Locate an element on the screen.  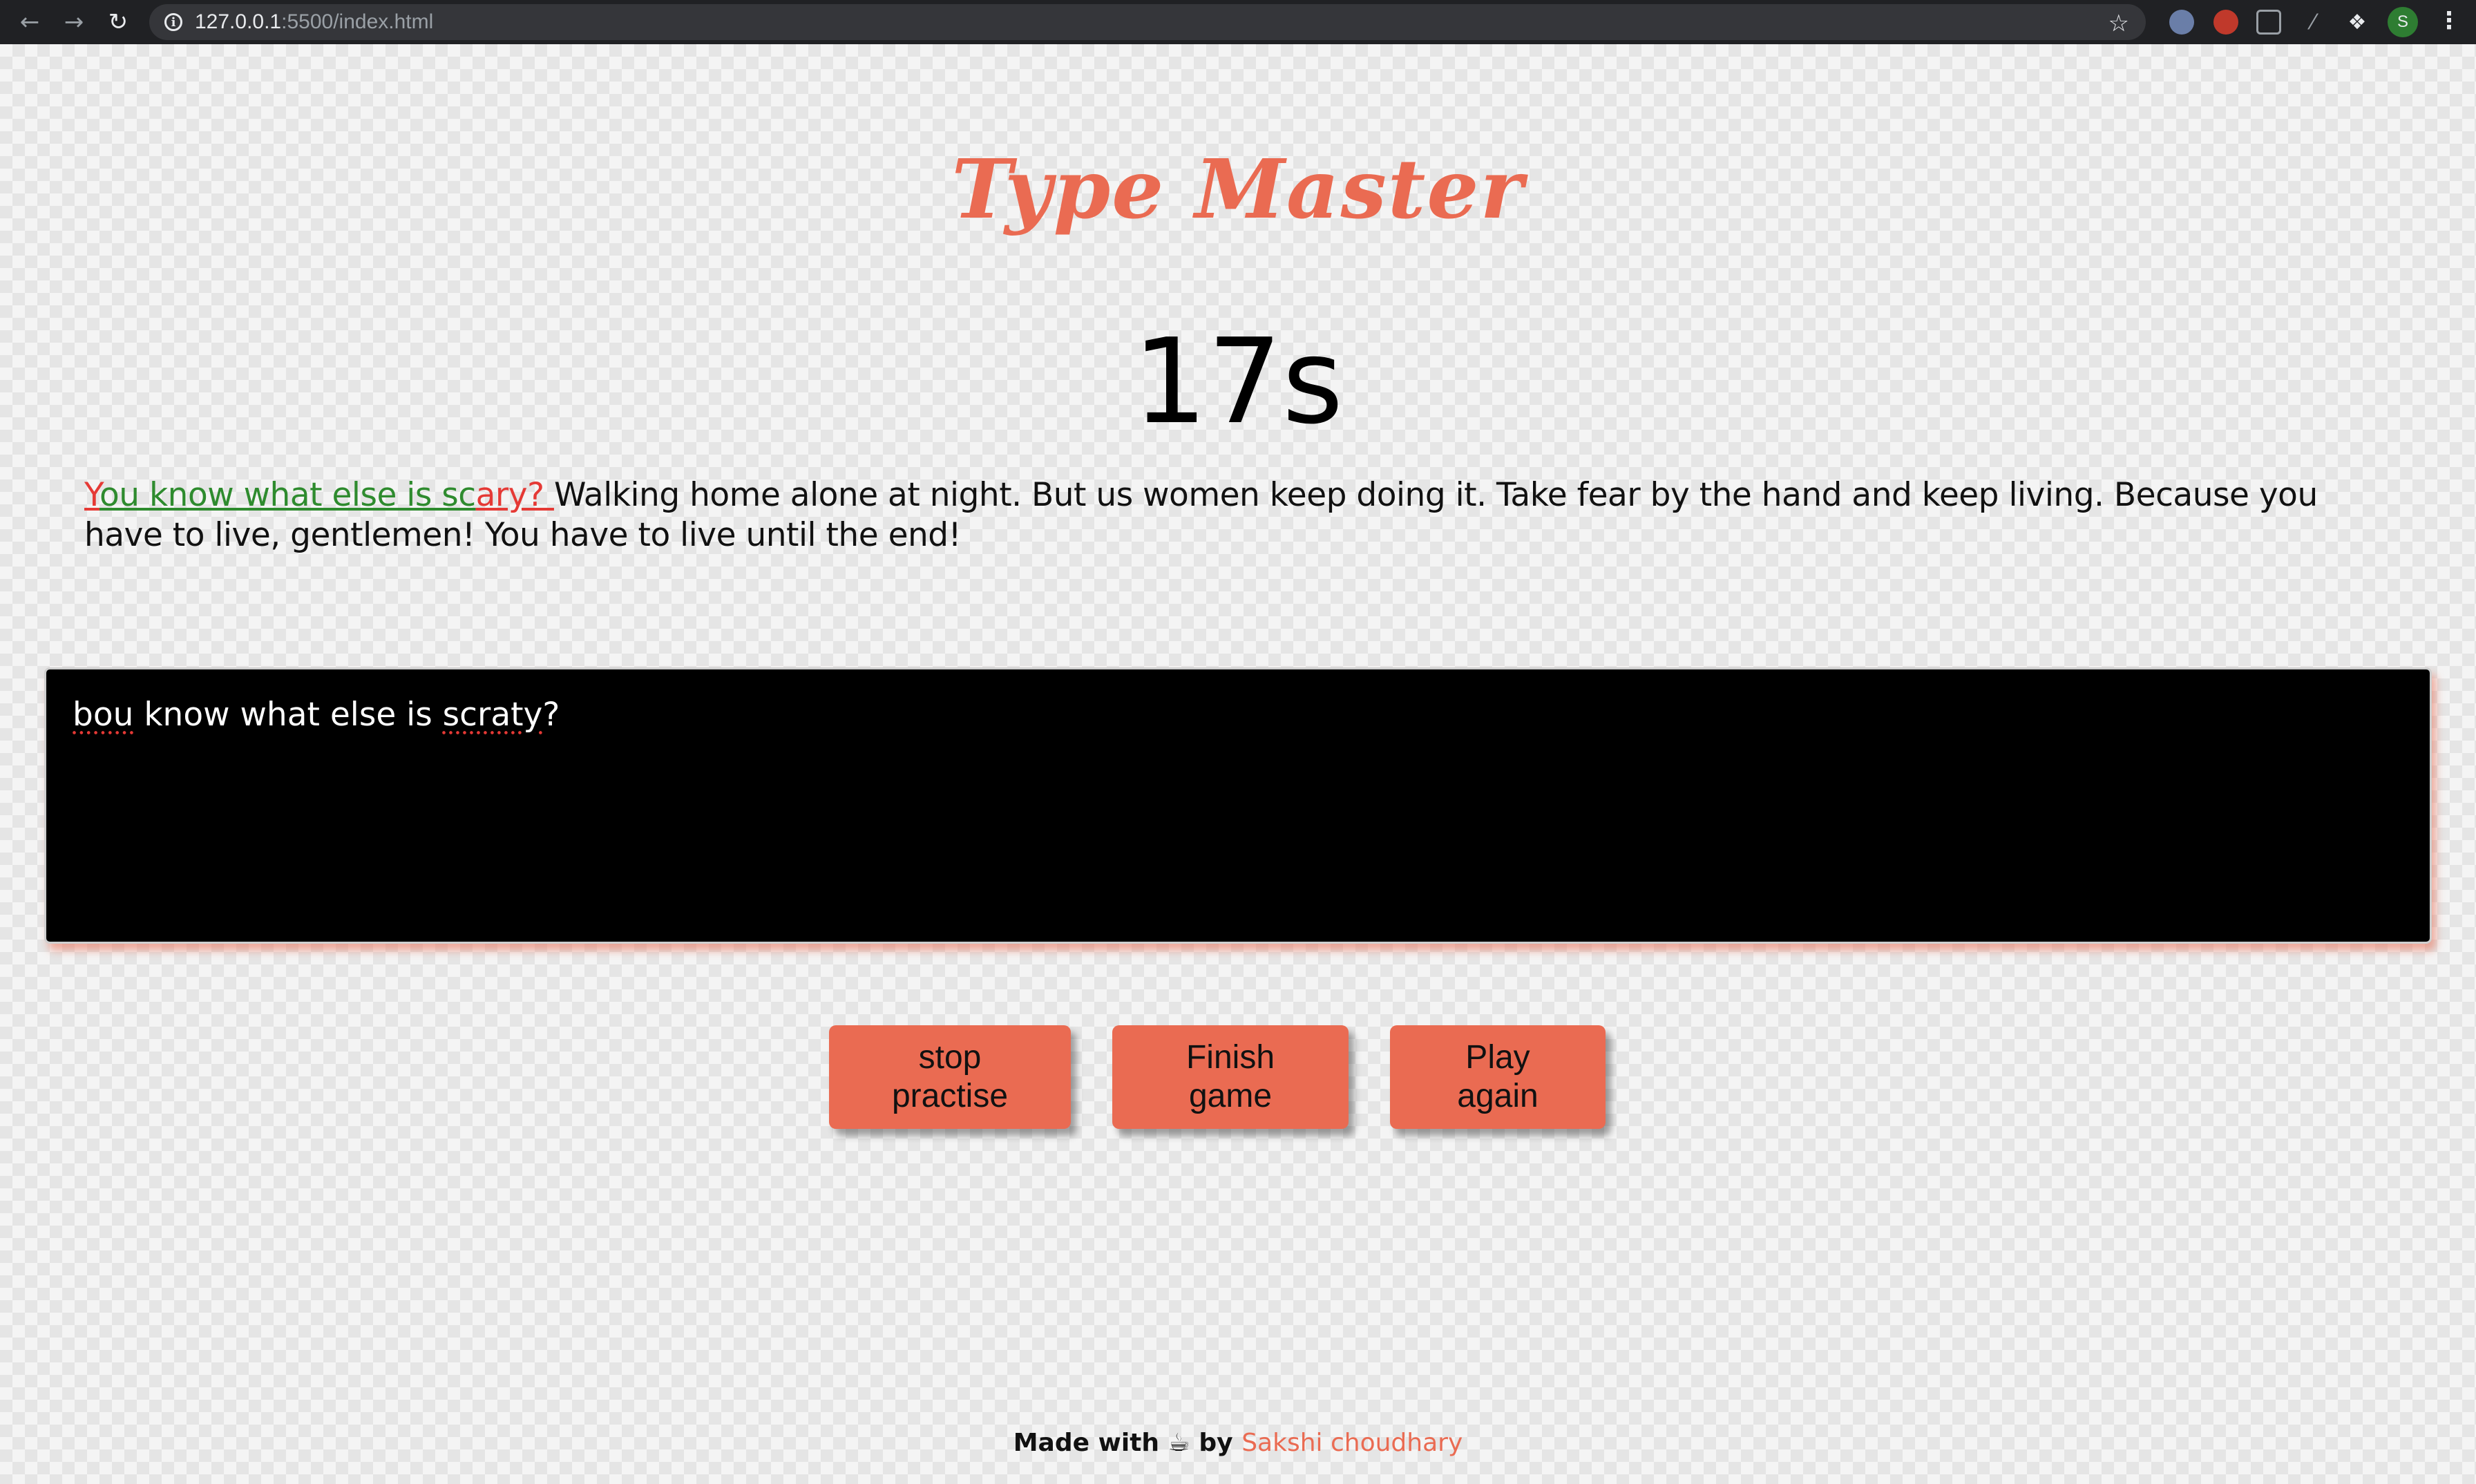
quote-segment-incorrect: ary? is located at coordinates (514, 495).